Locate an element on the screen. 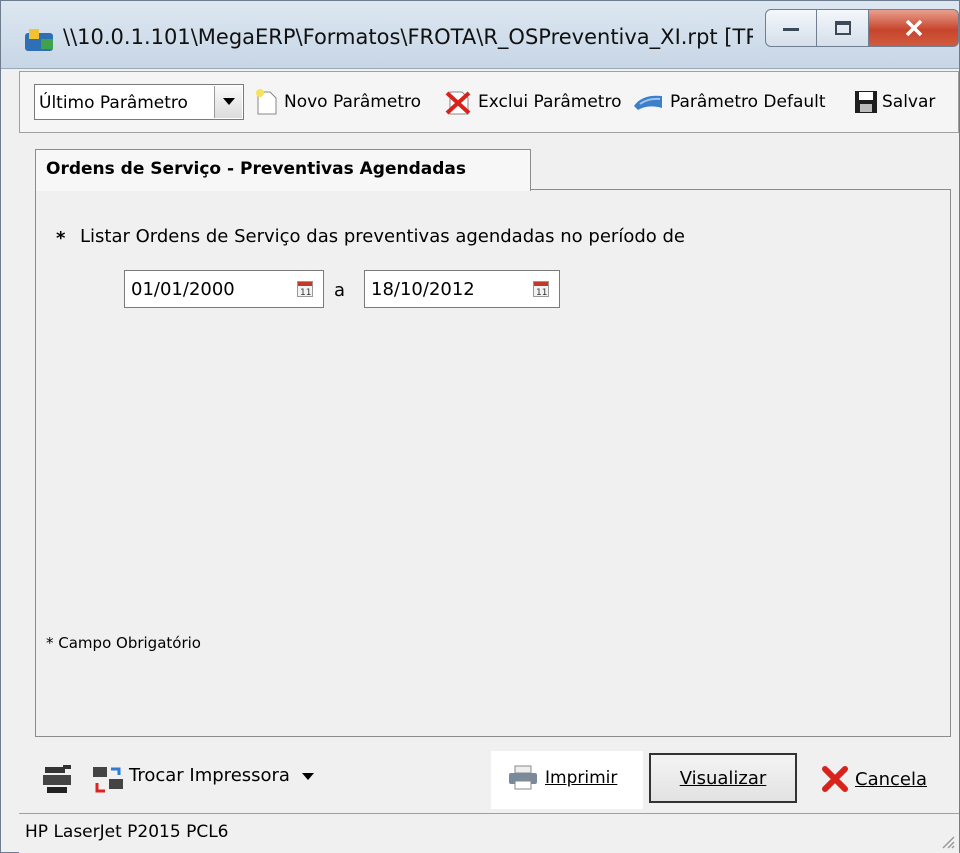 This screenshot has width=960, height=853. date-from-field: 01/01/2000 11 is located at coordinates (224, 289).